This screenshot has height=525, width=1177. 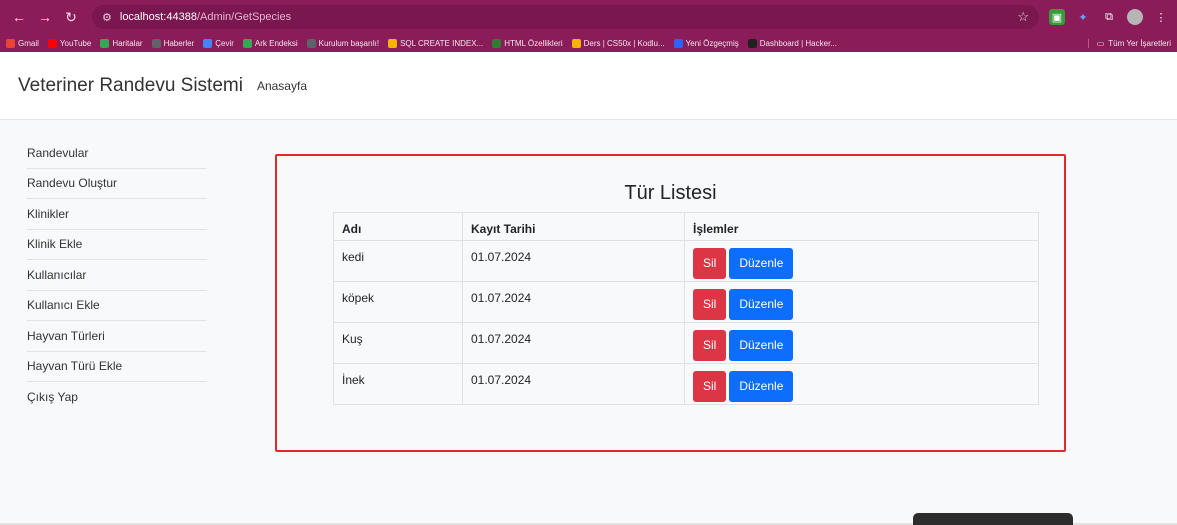 I want to click on app-navbar: Veteriner Randevu Sistemi Anasayfa, so click(x=588, y=86).